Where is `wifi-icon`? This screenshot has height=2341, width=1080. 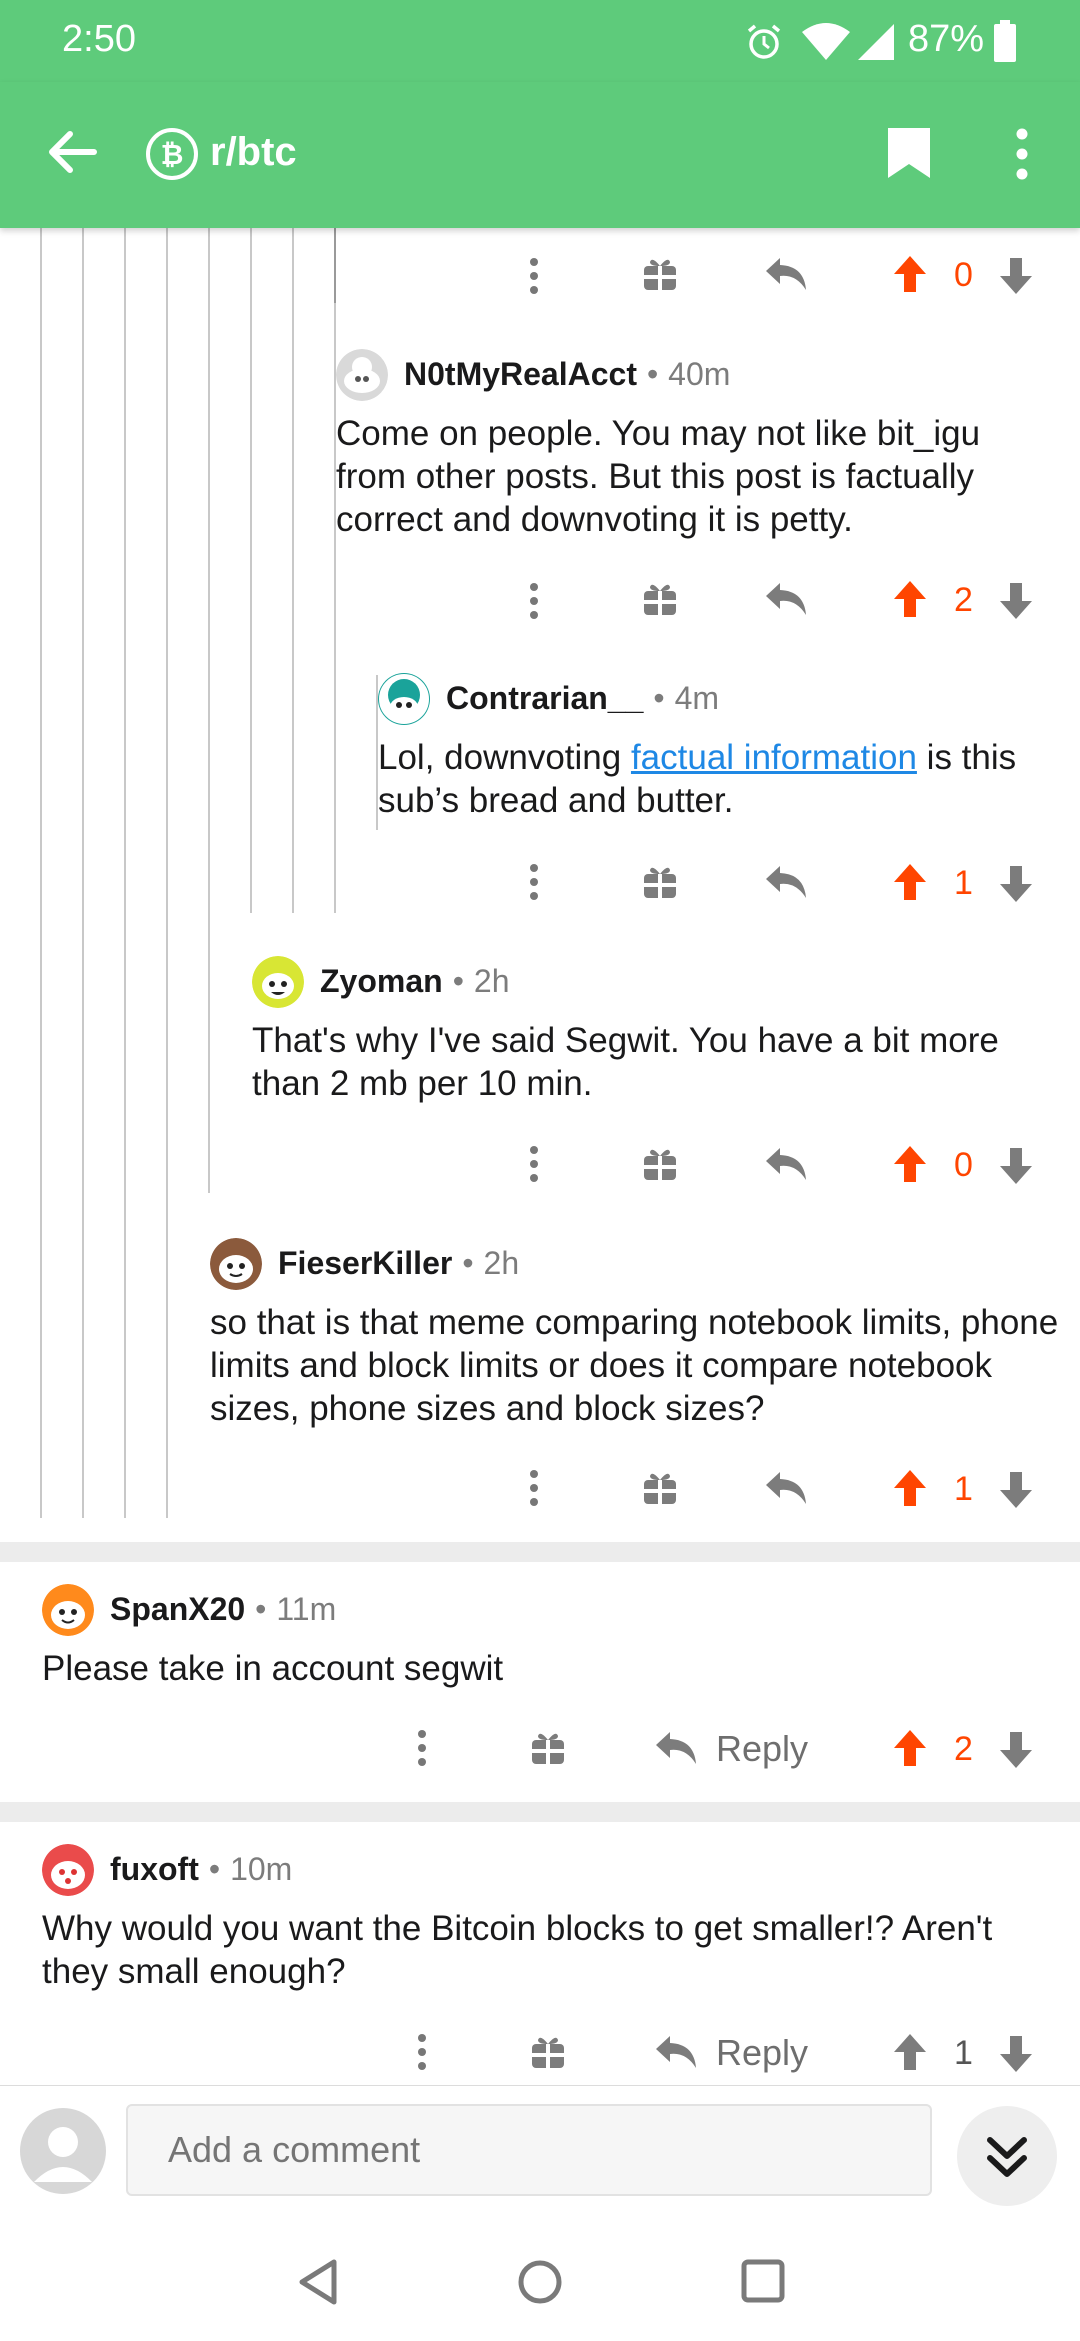 wifi-icon is located at coordinates (826, 41).